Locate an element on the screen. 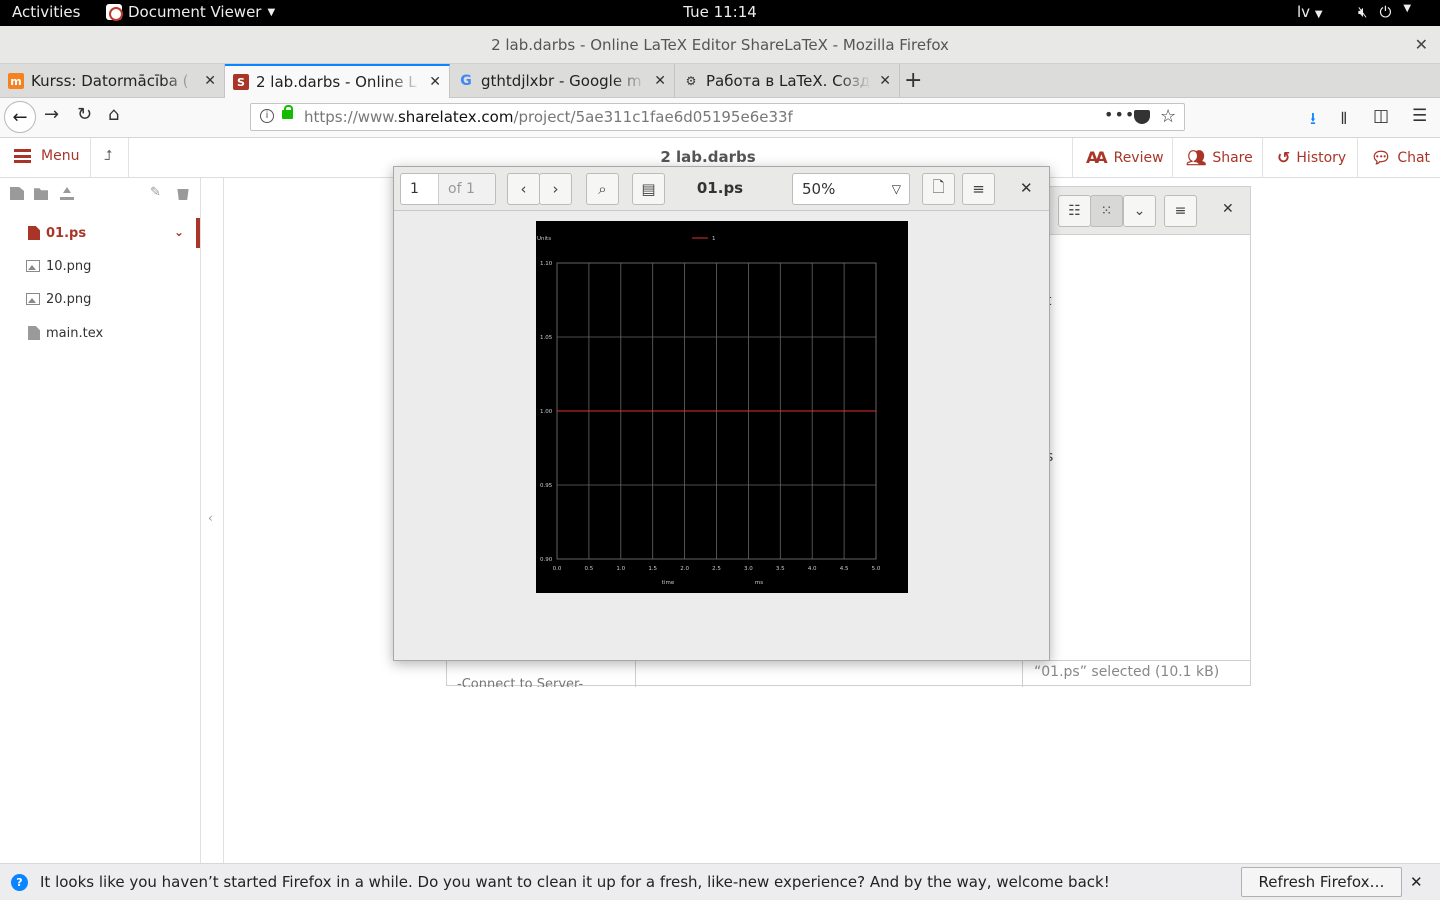  trash-icon is located at coordinates (183, 194).